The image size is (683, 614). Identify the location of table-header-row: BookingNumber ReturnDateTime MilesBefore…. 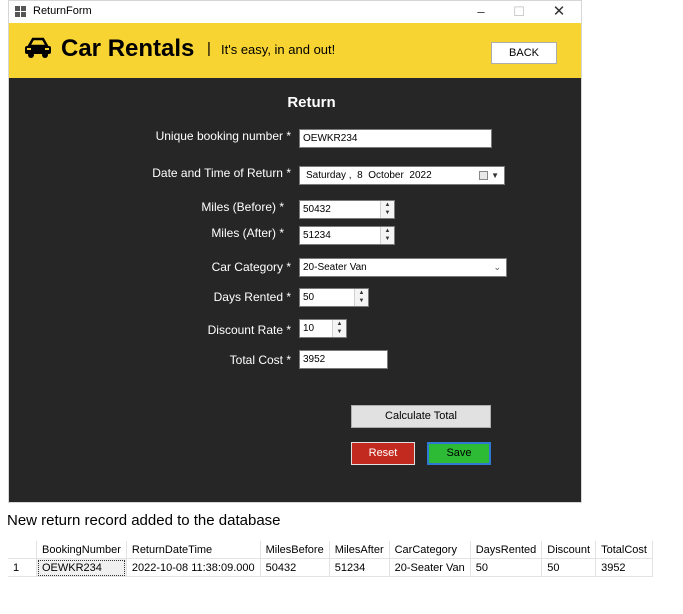
(330, 550).